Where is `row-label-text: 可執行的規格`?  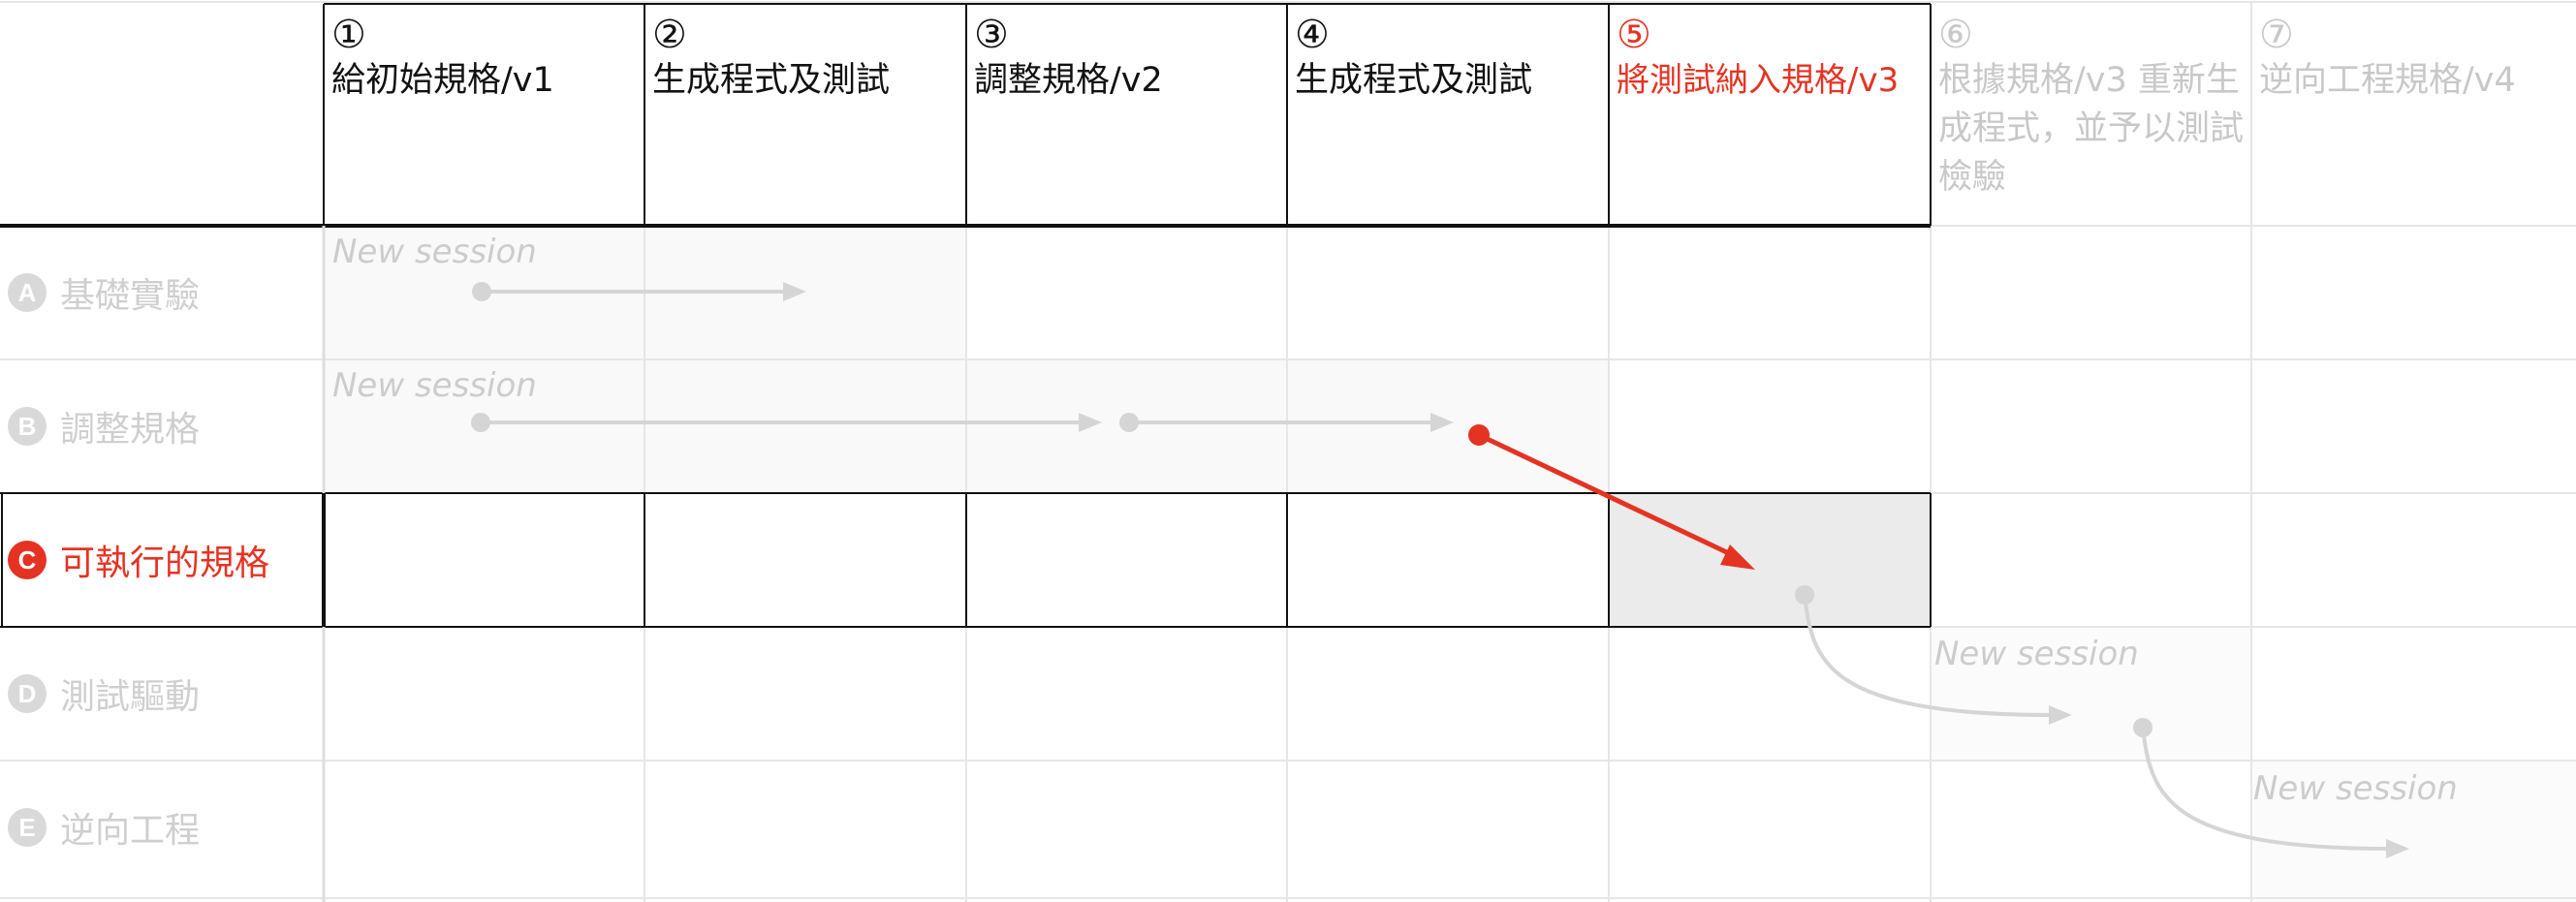
row-label-text: 可執行的規格 is located at coordinates (165, 563).